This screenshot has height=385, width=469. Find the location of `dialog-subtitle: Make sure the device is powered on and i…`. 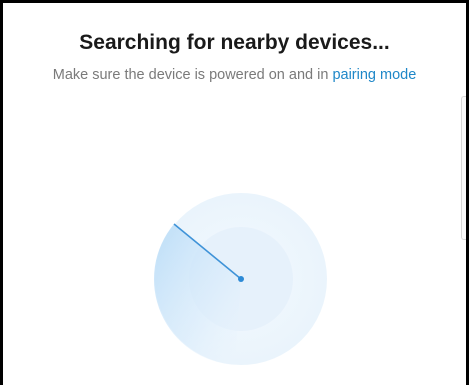

dialog-subtitle: Make sure the device is powered on and i… is located at coordinates (234, 75).